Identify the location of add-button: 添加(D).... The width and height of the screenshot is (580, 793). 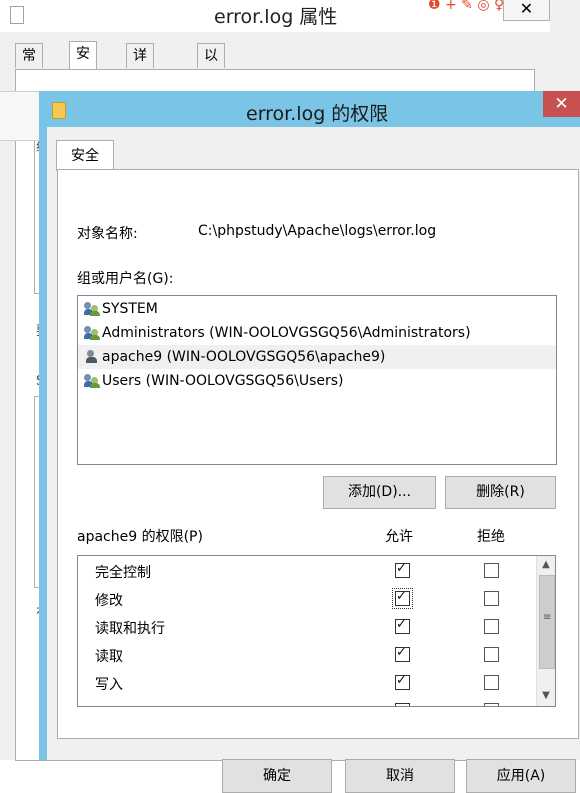
(379, 492).